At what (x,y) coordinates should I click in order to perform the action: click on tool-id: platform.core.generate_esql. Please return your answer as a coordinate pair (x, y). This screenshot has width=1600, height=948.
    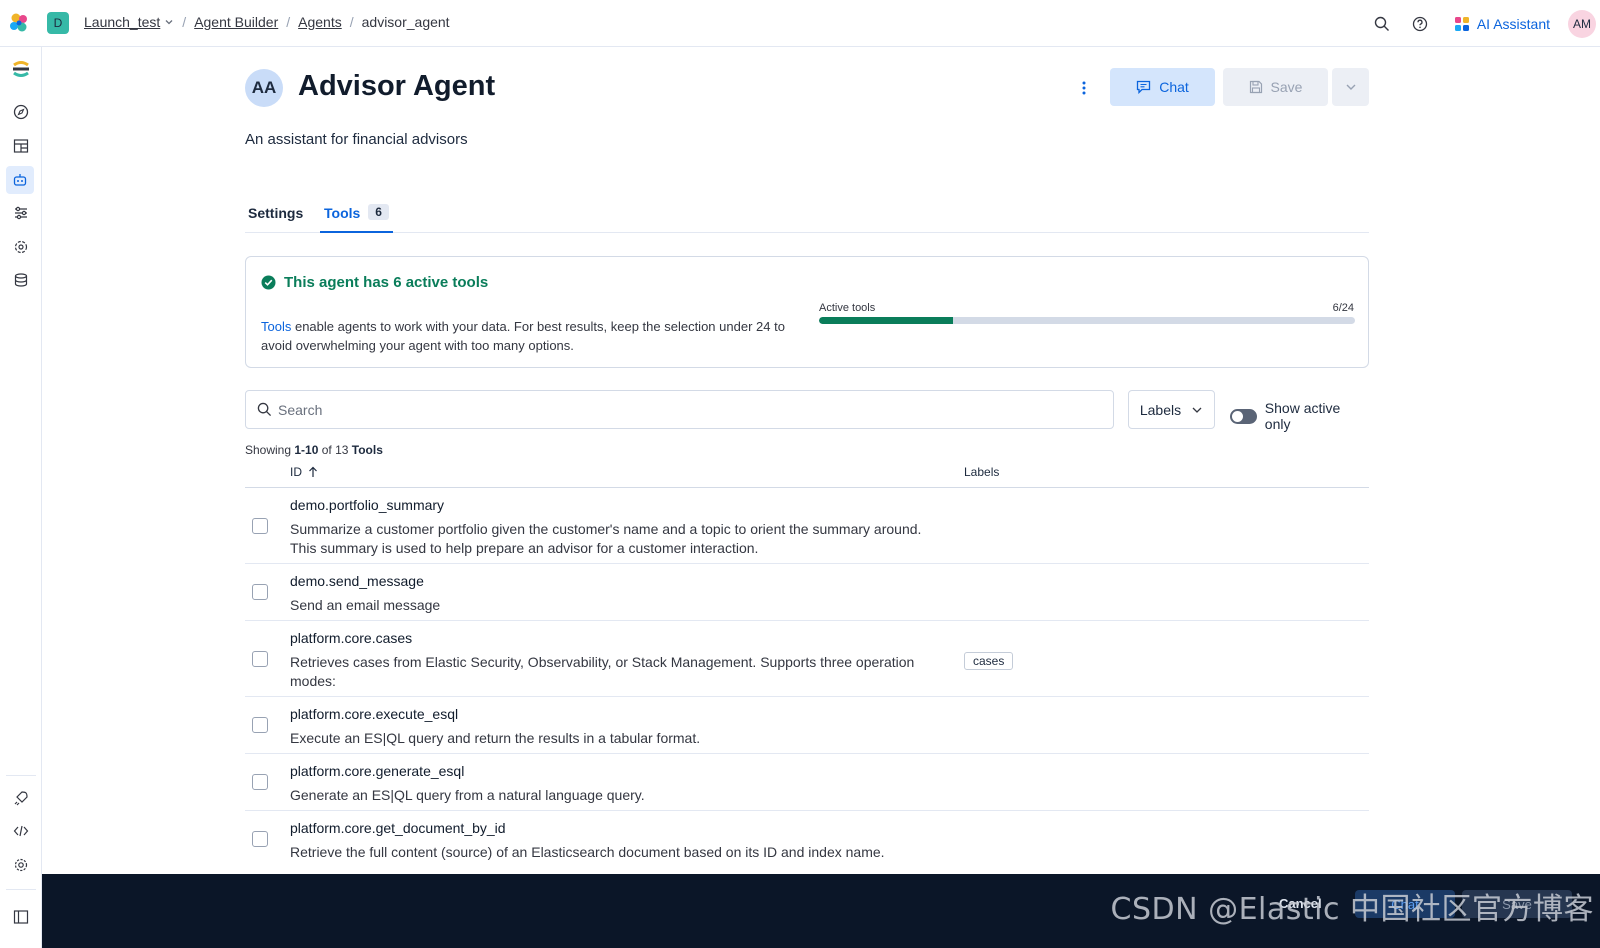
    Looking at the image, I should click on (377, 771).